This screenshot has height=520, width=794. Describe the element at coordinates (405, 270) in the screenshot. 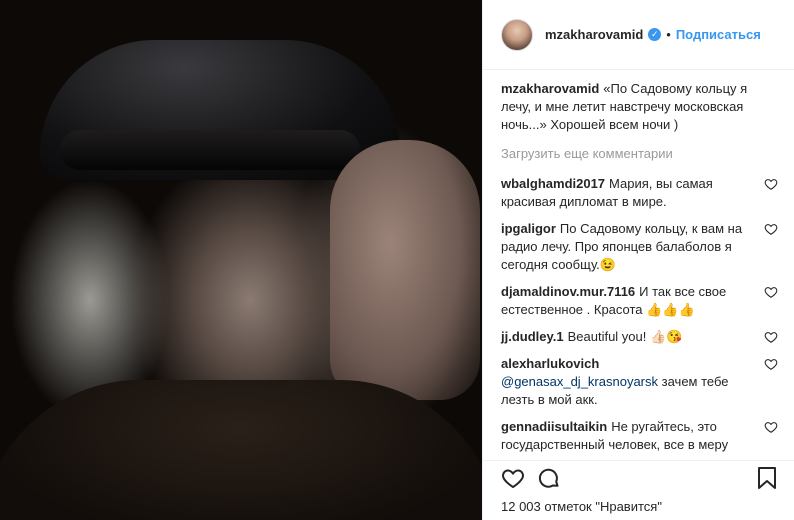

I see `photo-hand` at that location.